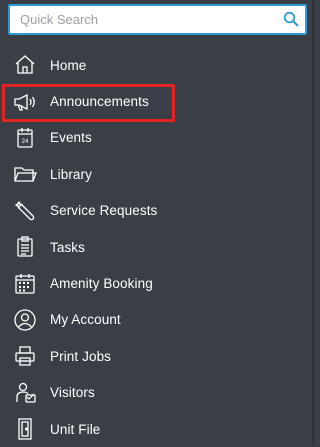 The height and width of the screenshot is (447, 320). I want to click on search-input, so click(142, 19).